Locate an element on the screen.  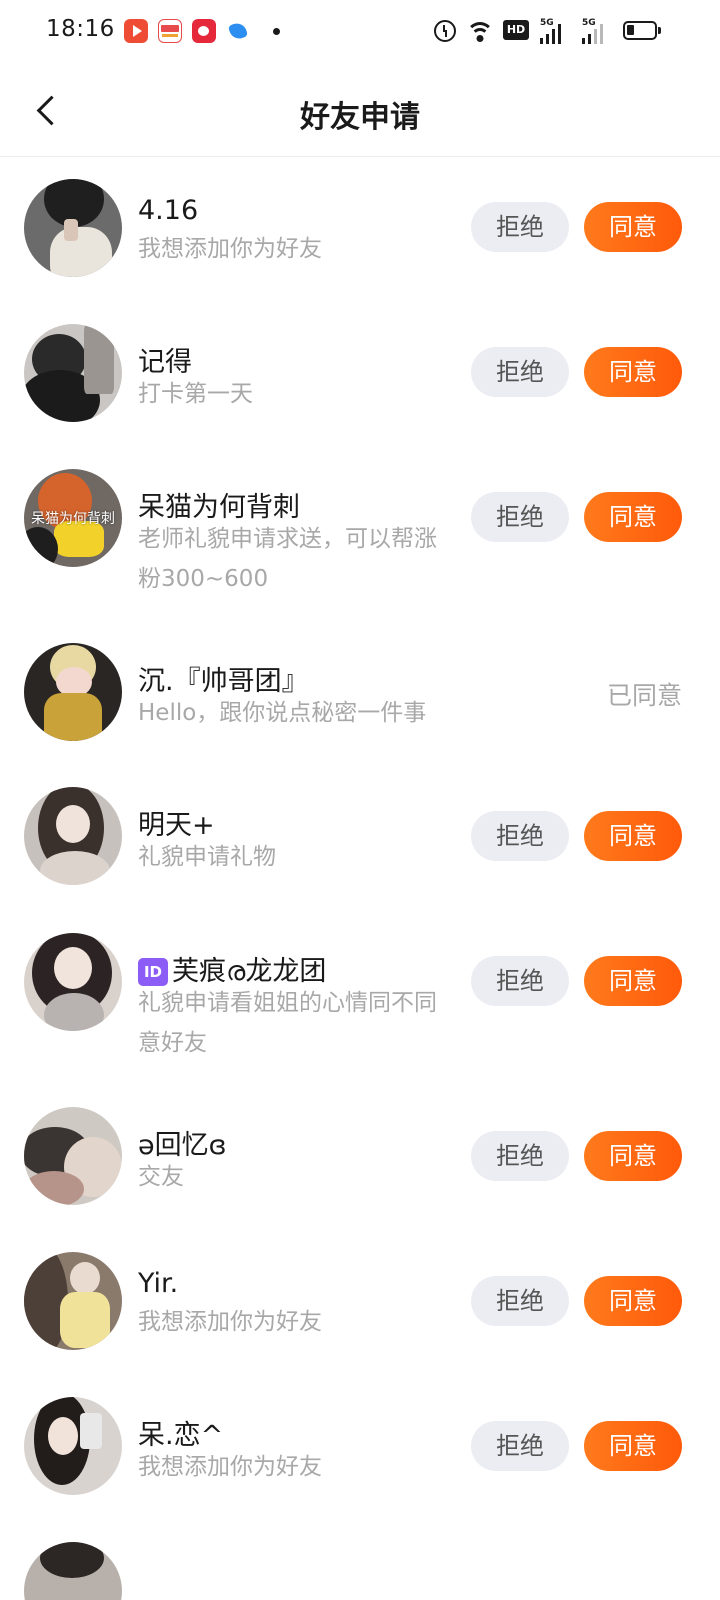
request-message: 礼貌申请看姐姐的心情同不同意好友 is located at coordinates (287, 1023).